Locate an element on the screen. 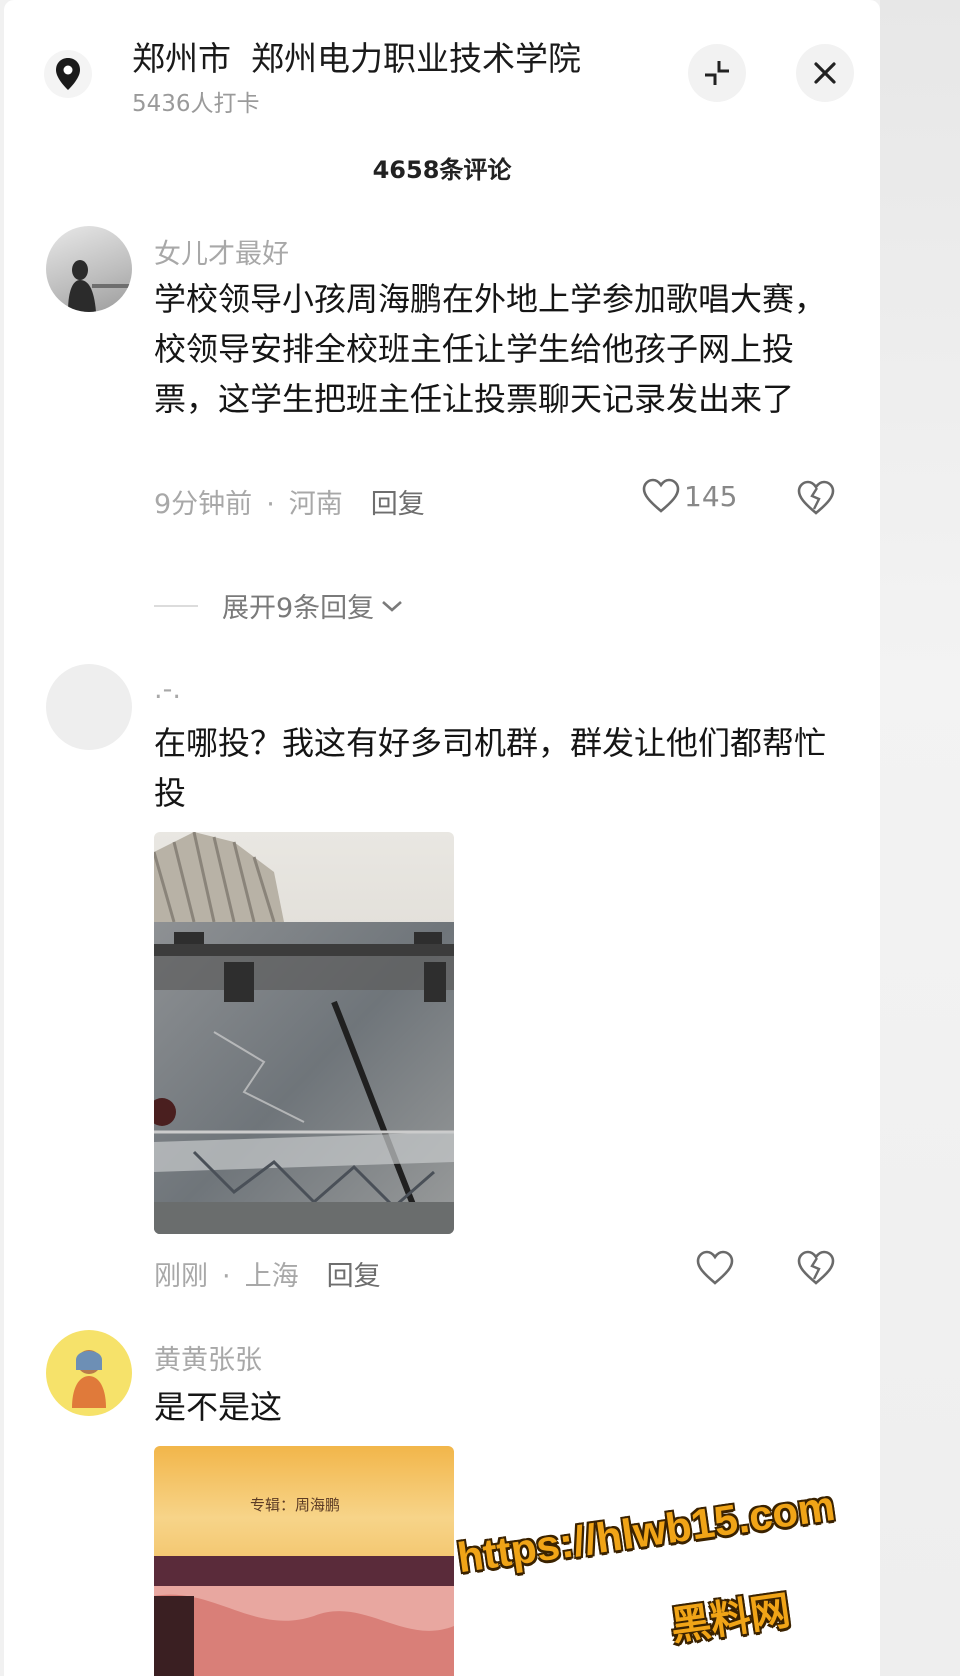 The width and height of the screenshot is (960, 1676). like-button is located at coordinates (715, 1268).